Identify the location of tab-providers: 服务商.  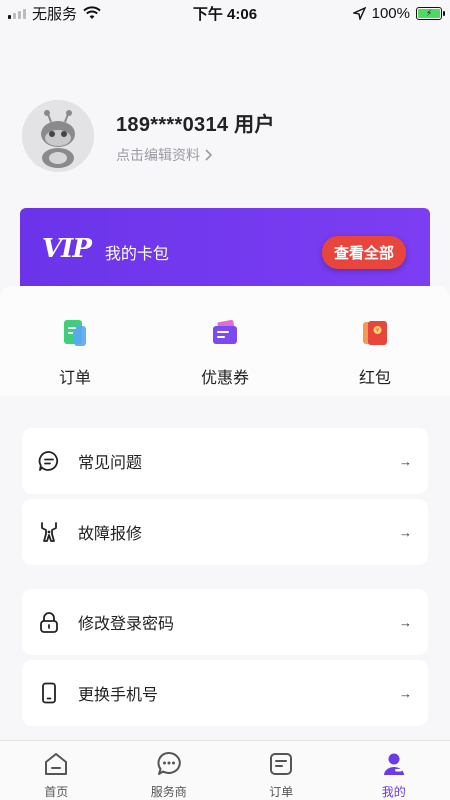
(169, 770).